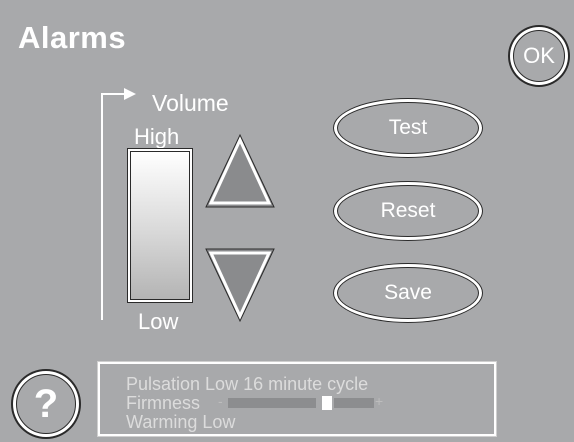  I want to click on firmness-plus-icon: +, so click(379, 401).